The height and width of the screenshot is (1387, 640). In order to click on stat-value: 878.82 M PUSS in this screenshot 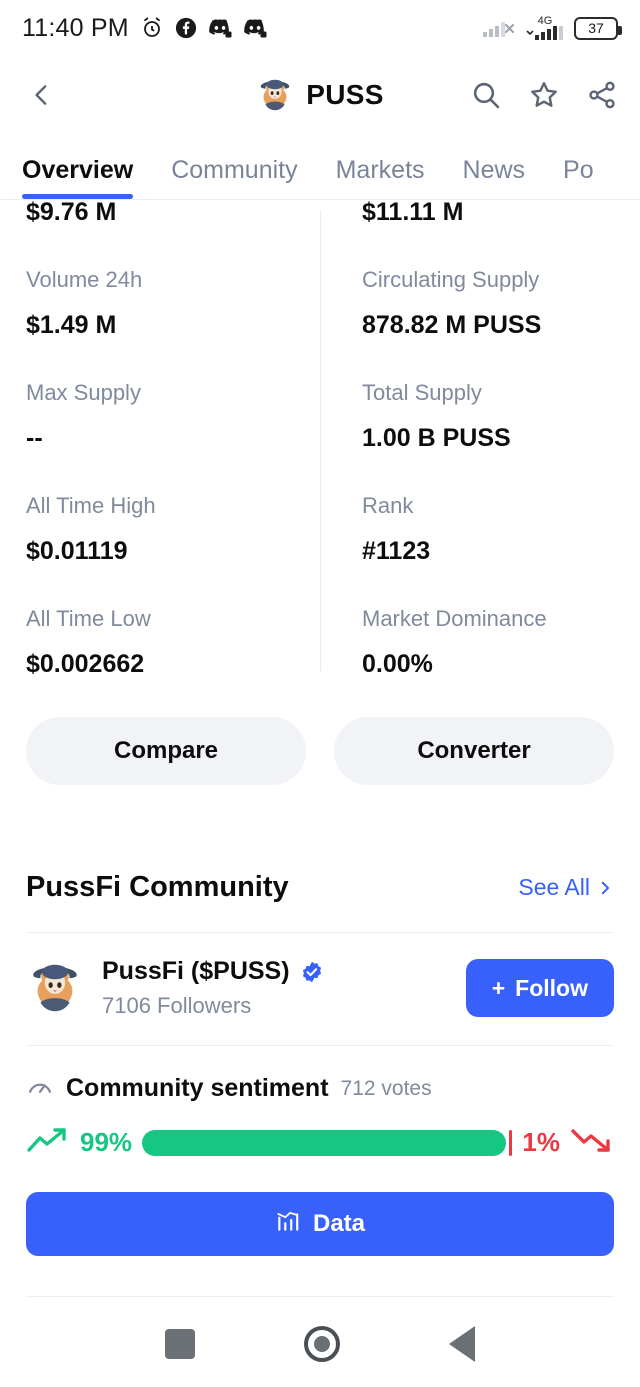, I will do `click(452, 325)`.